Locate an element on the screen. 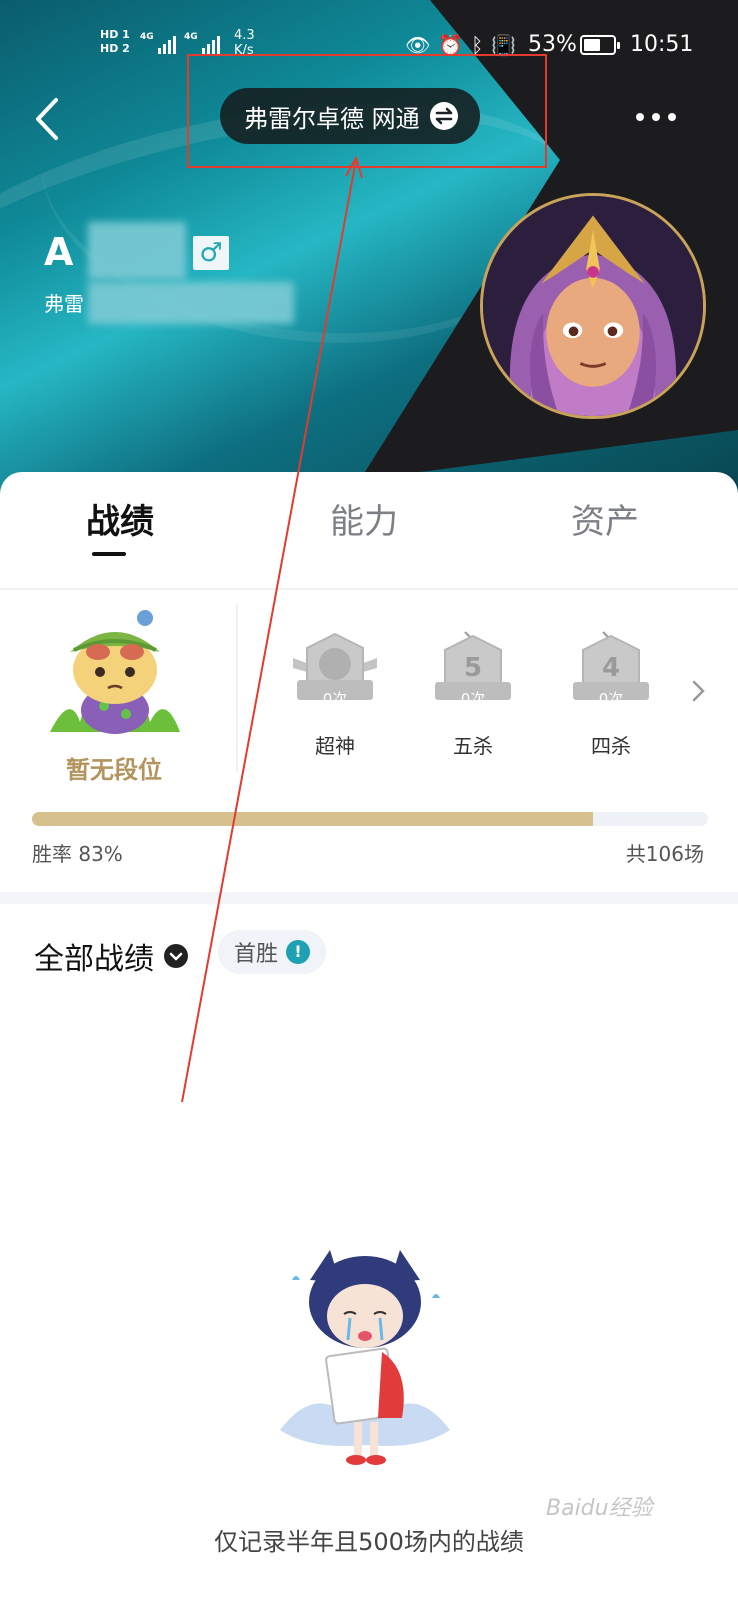  chevron-down-icon is located at coordinates (176, 956).